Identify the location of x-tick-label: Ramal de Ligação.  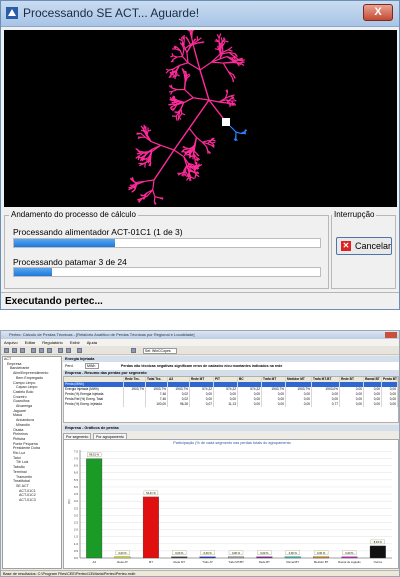
(349, 562).